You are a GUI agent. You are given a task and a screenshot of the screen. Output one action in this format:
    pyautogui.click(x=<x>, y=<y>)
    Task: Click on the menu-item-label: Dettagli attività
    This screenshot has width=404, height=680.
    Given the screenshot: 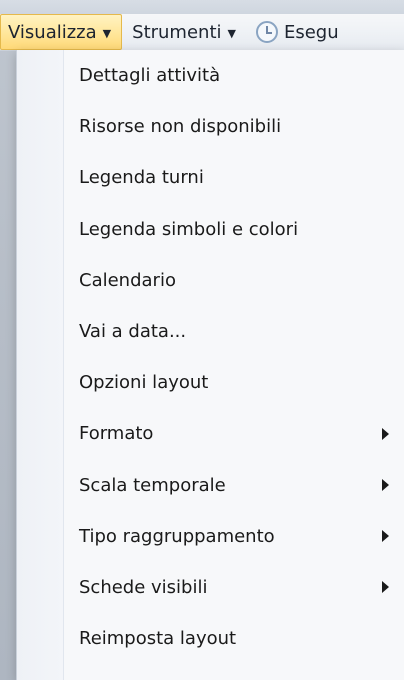 What is the action you would take?
    pyautogui.click(x=150, y=76)
    